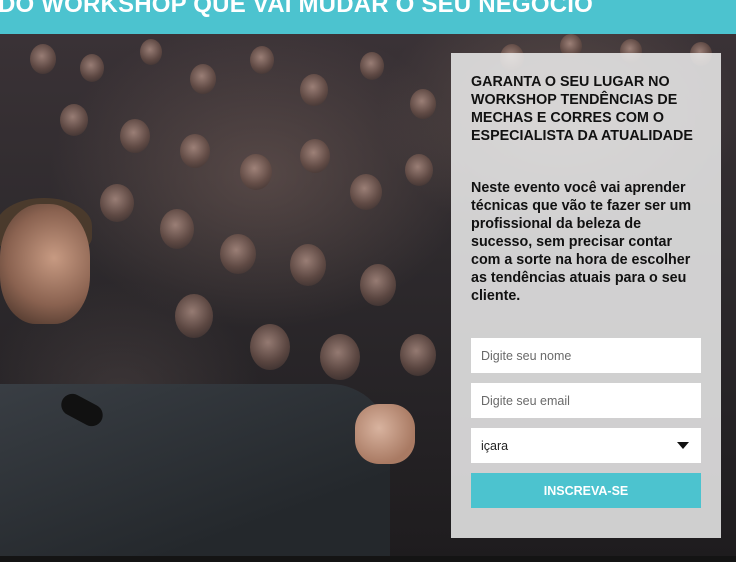  What do you see at coordinates (586, 445) in the screenshot?
I see `city-select: içara` at bounding box center [586, 445].